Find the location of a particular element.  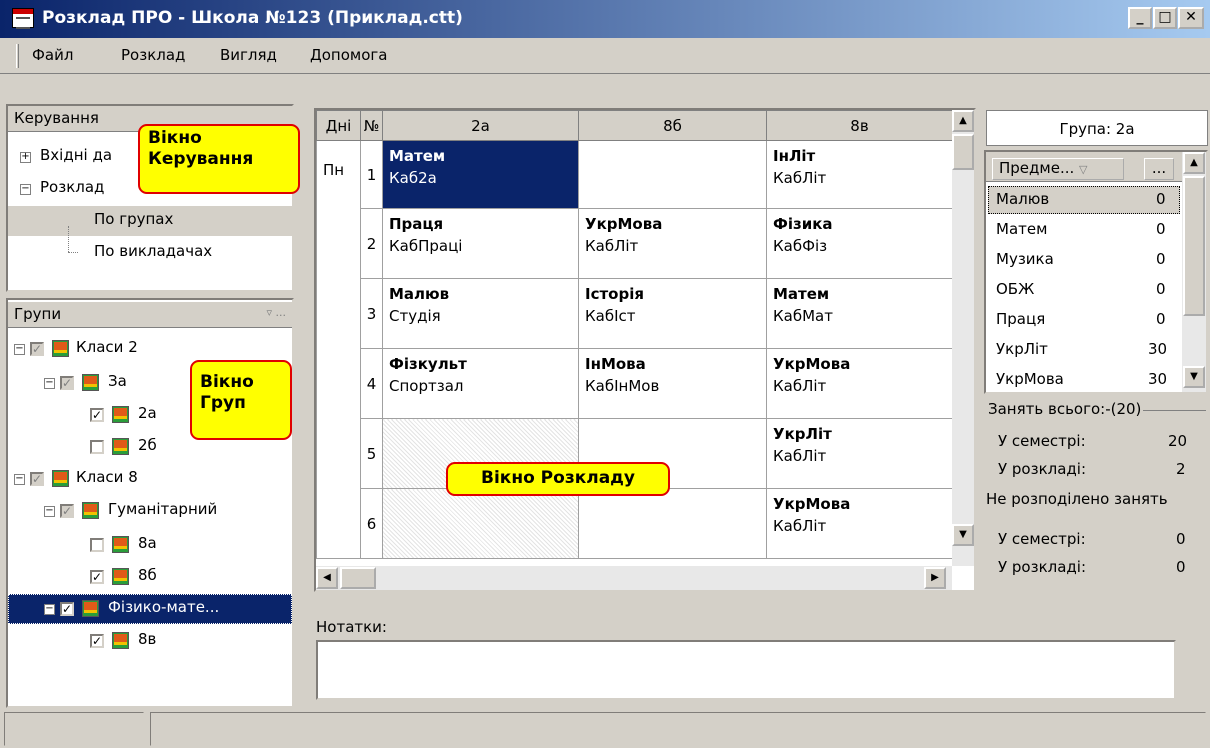

subjects-vscrollbar: ▲ ▼ is located at coordinates (1194, 272).